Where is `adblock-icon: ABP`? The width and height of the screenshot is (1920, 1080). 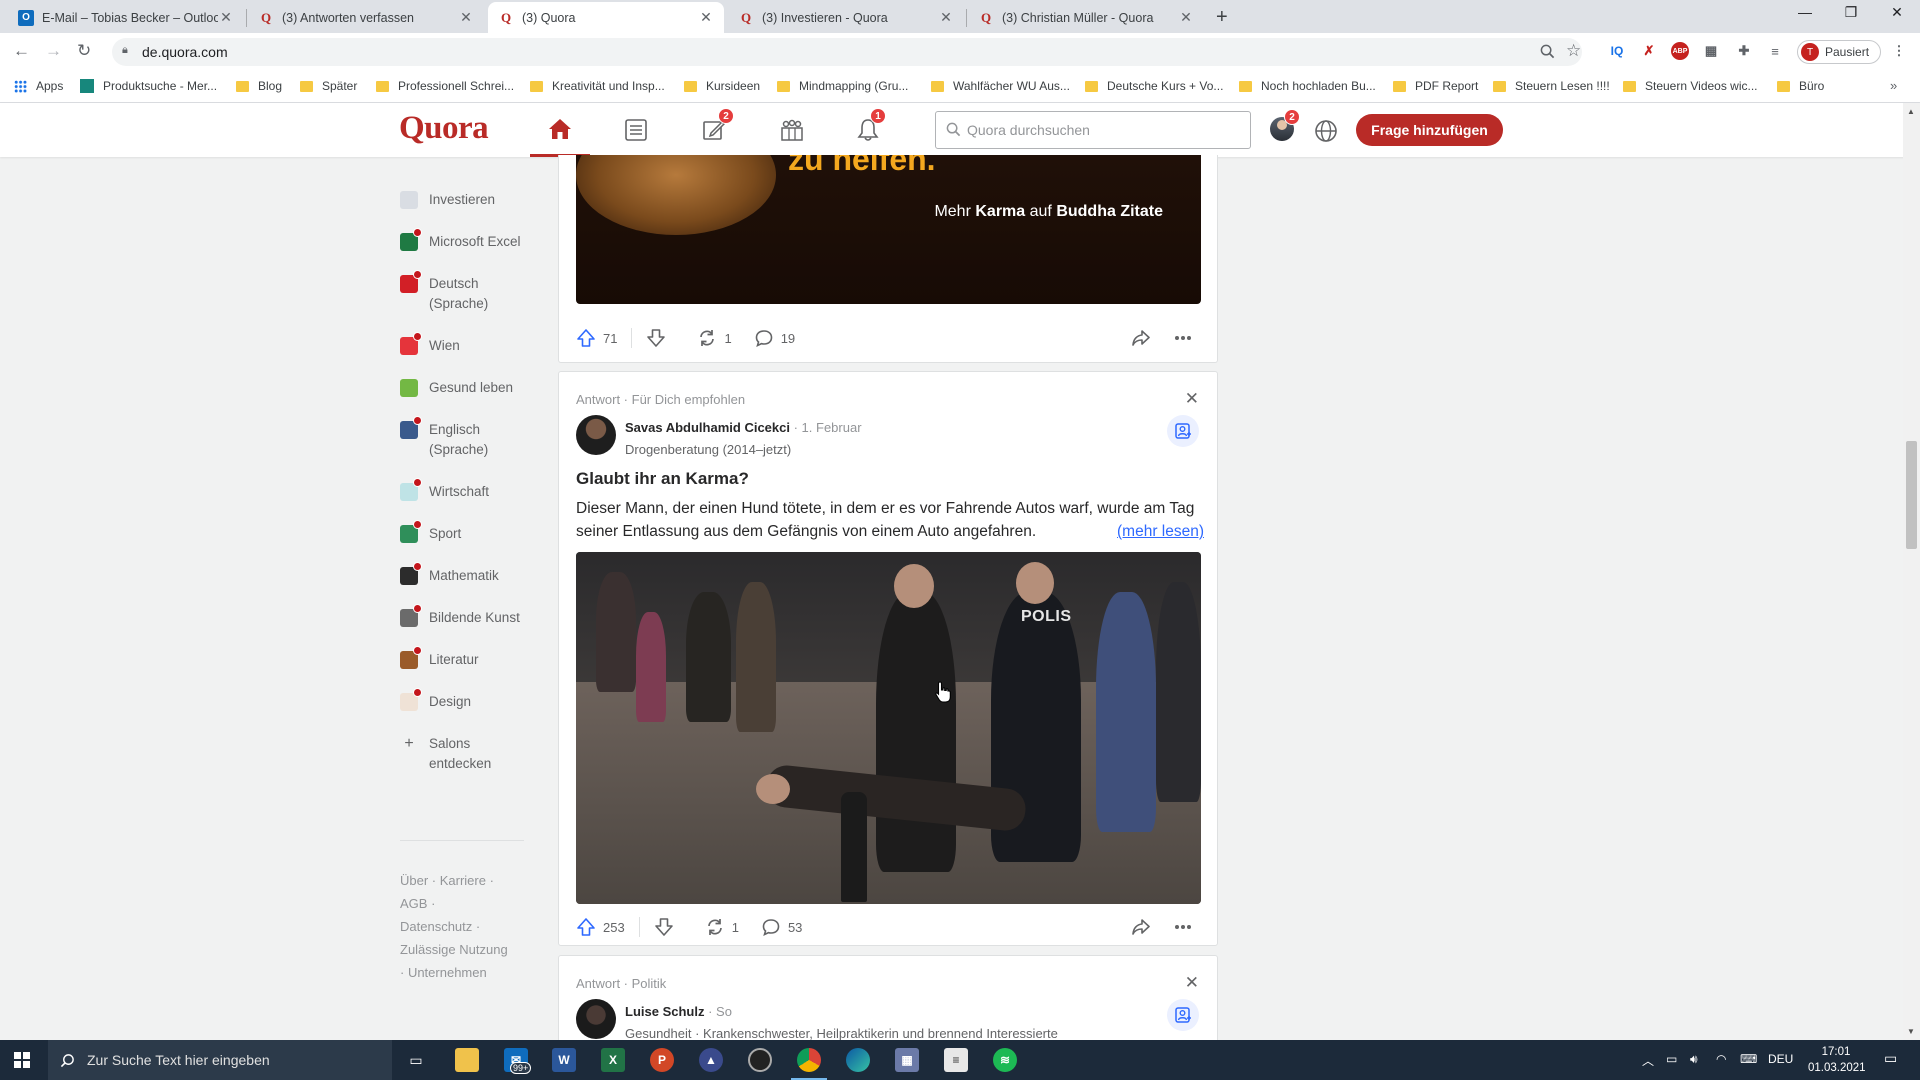
adblock-icon: ABP is located at coordinates (1680, 51).